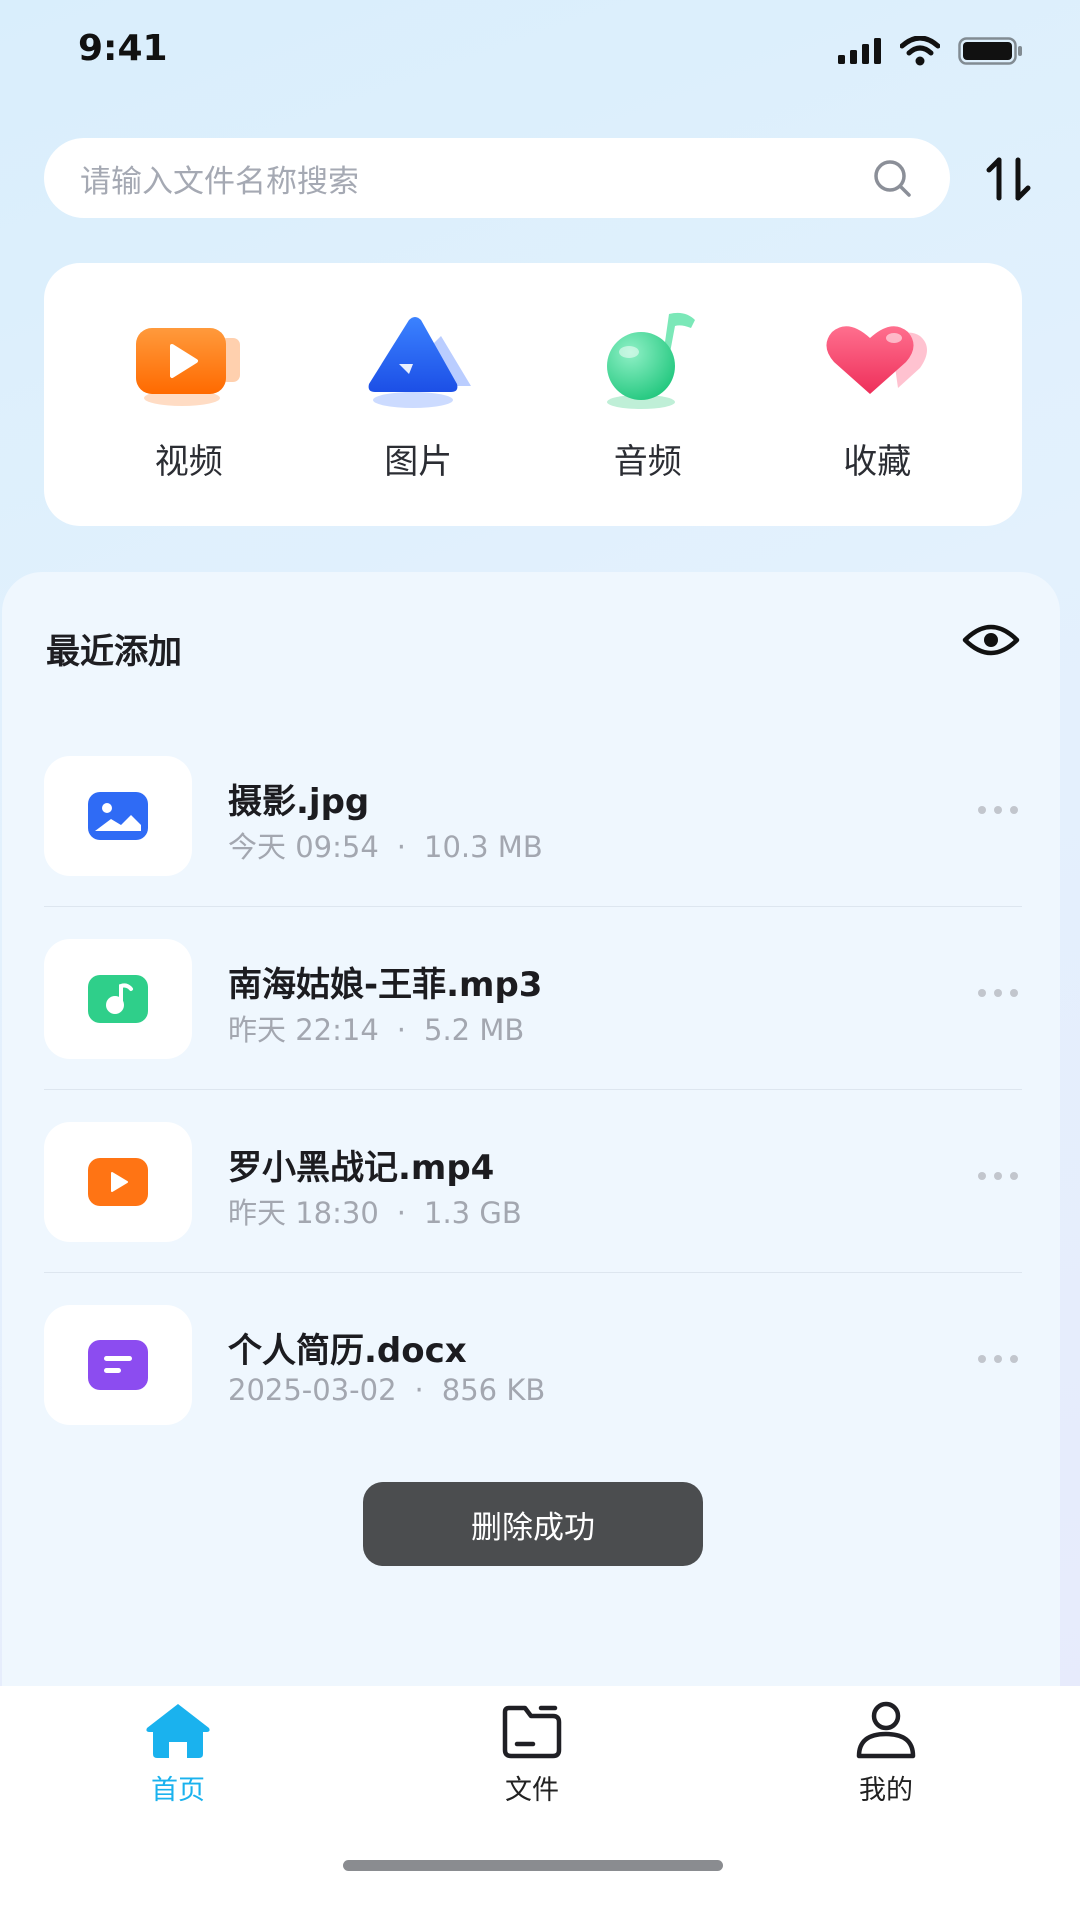 This screenshot has height=1920, width=1080. I want to click on category-label: 图片, so click(418, 462).